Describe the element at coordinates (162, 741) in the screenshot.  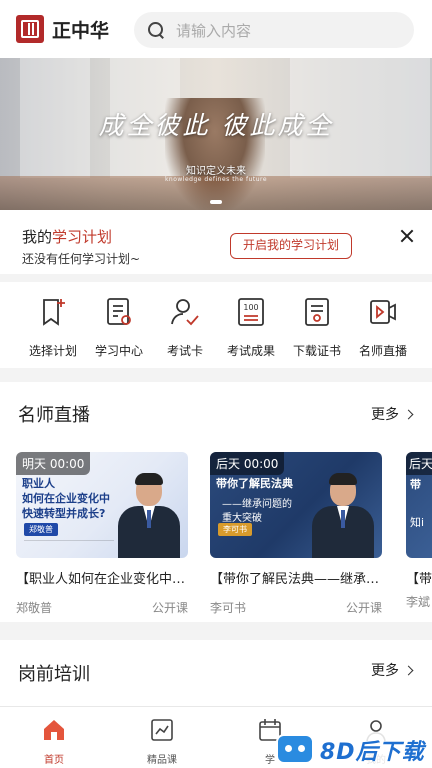
I see `tab-courses: 精品课` at that location.